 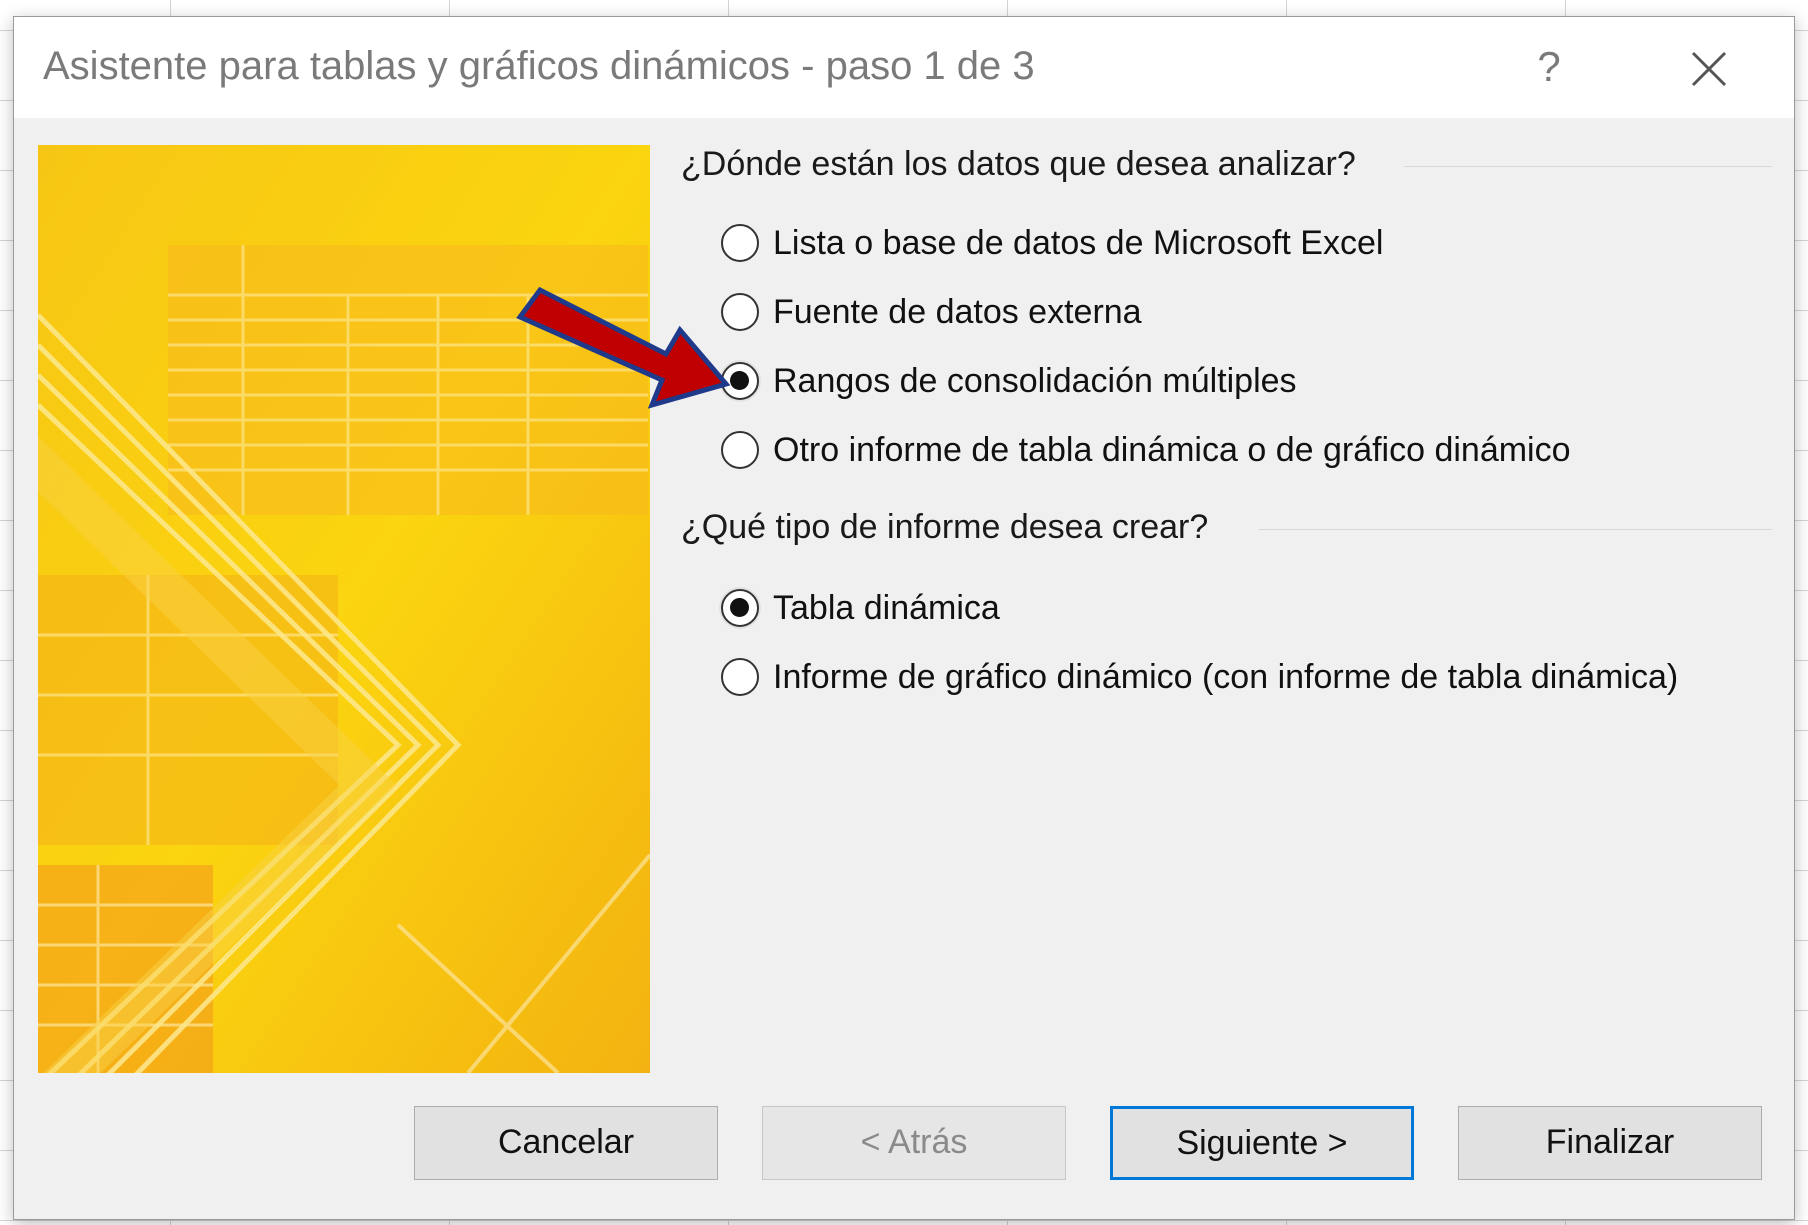 What do you see at coordinates (886, 607) in the screenshot?
I see `radio-label: Tabla dinámica` at bounding box center [886, 607].